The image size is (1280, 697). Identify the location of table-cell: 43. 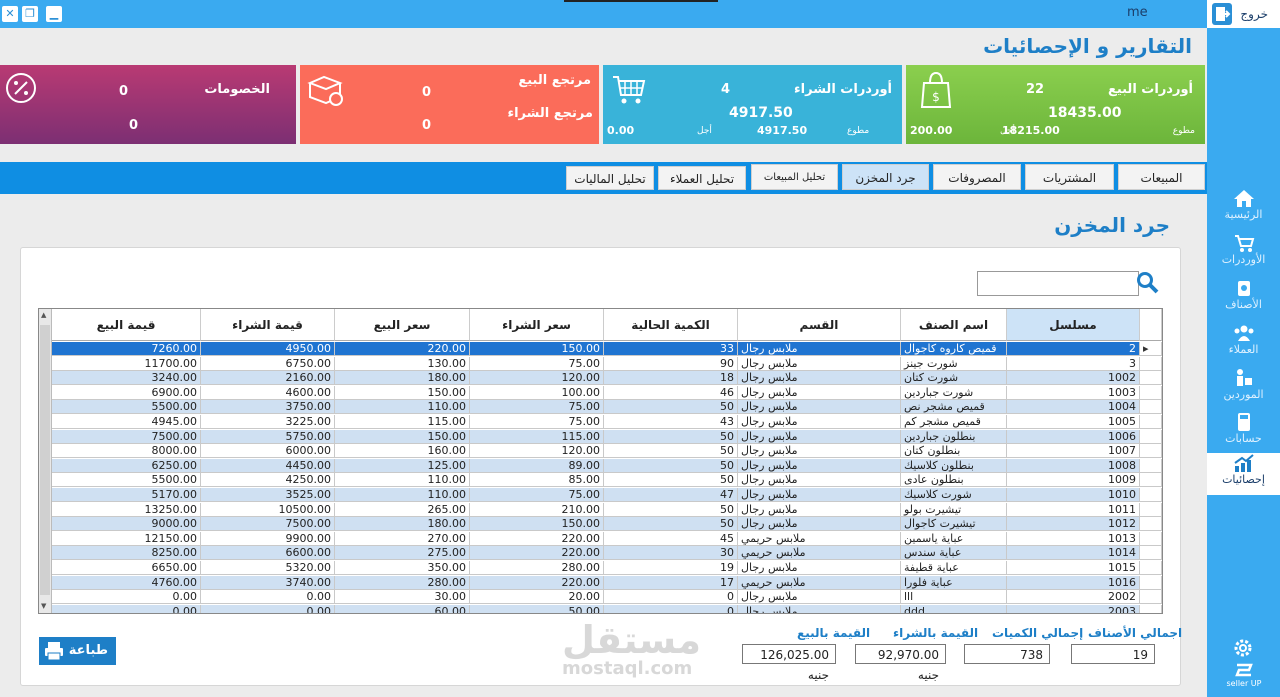
(671, 422).